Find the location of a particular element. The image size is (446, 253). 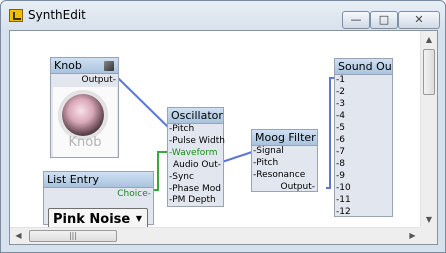

sound-out-pin: -5 is located at coordinates (340, 128).